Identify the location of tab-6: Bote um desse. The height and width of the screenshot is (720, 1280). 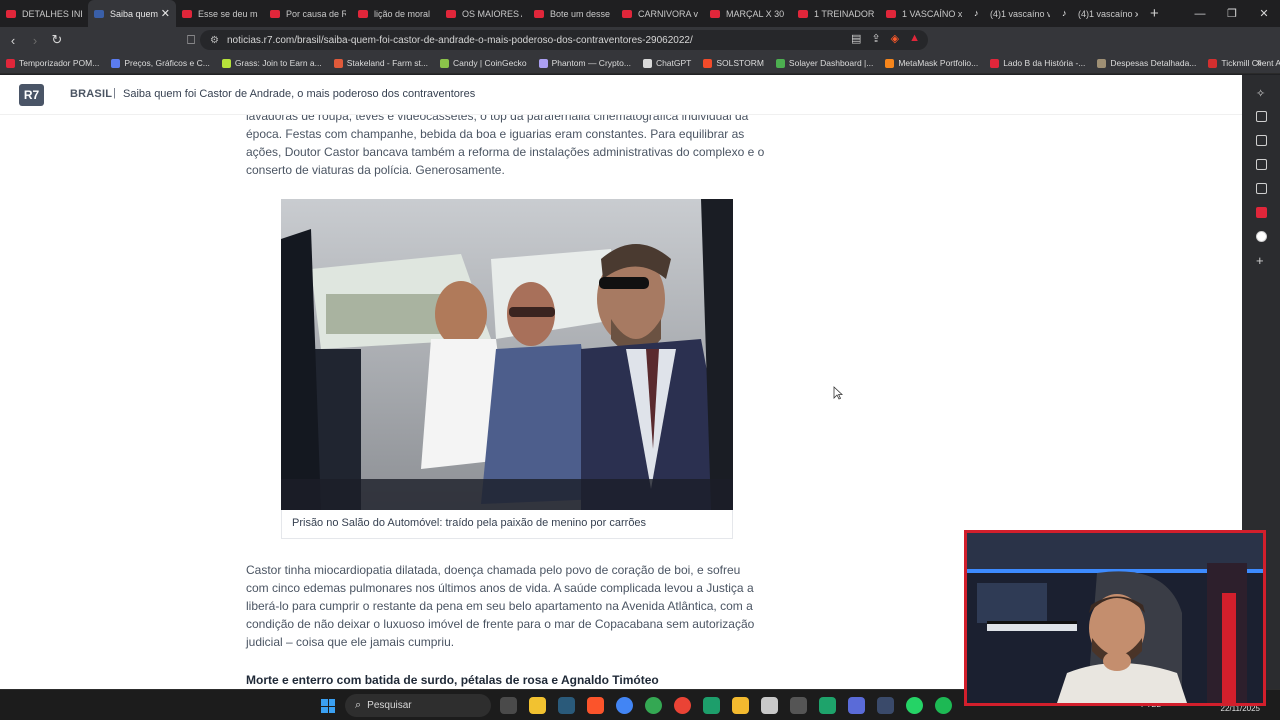
(572, 13).